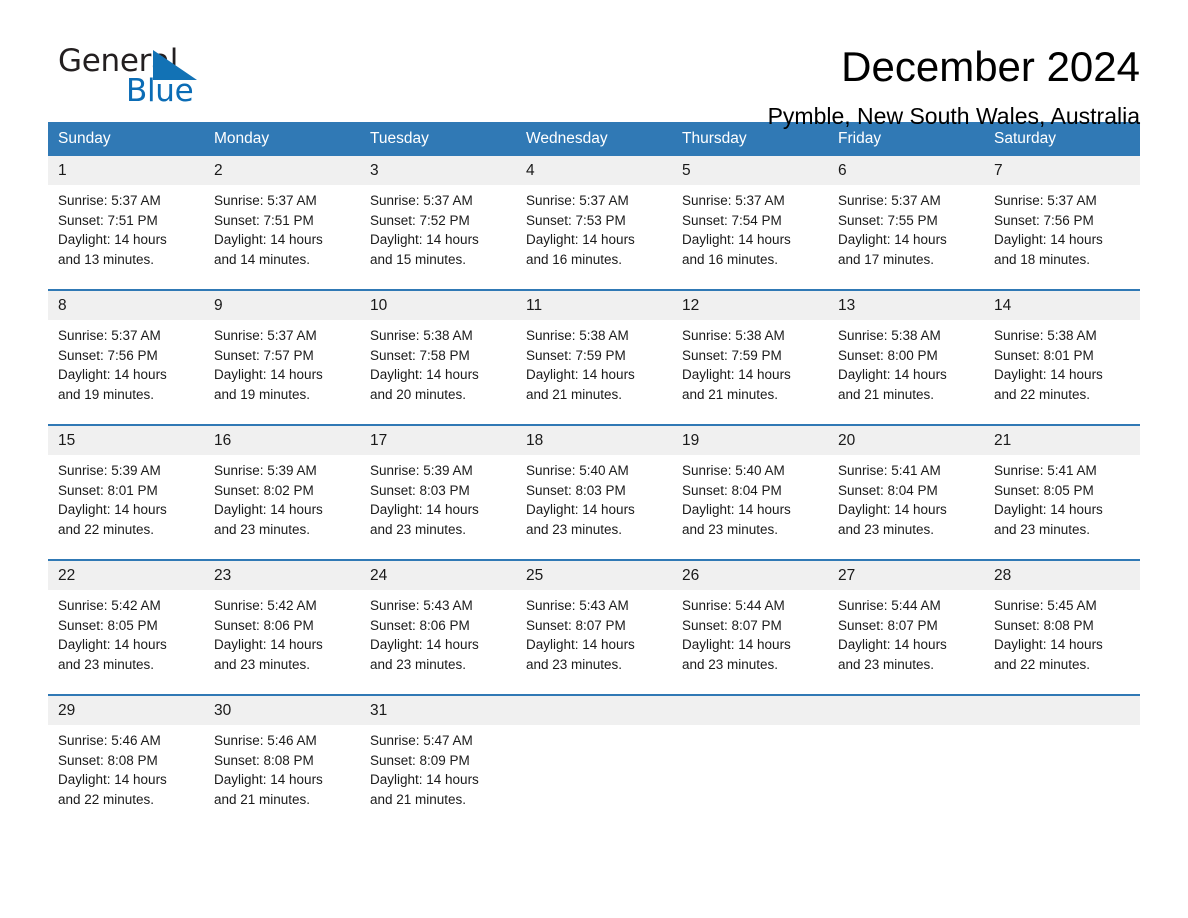 This screenshot has height=918, width=1188. I want to click on day-number: 9, so click(282, 305).